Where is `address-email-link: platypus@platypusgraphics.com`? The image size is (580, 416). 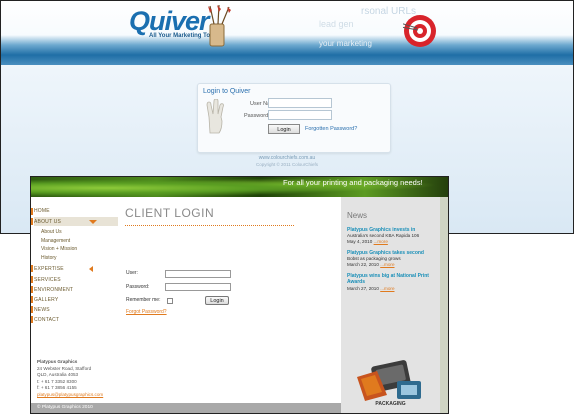
address-email-link: platypus@platypusgraphics.com is located at coordinates (70, 395).